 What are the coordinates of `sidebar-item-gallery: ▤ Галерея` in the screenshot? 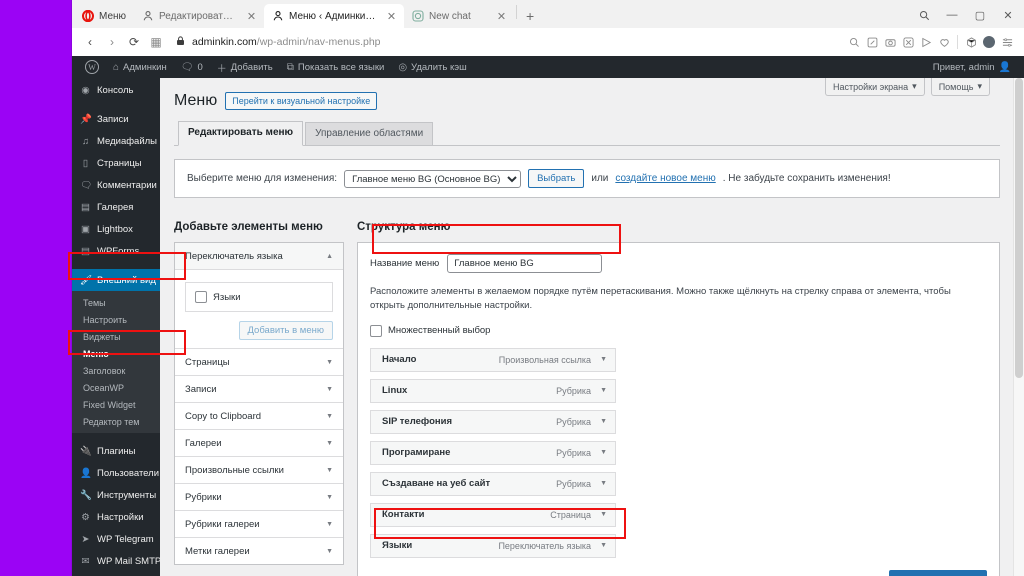 It's located at (116, 207).